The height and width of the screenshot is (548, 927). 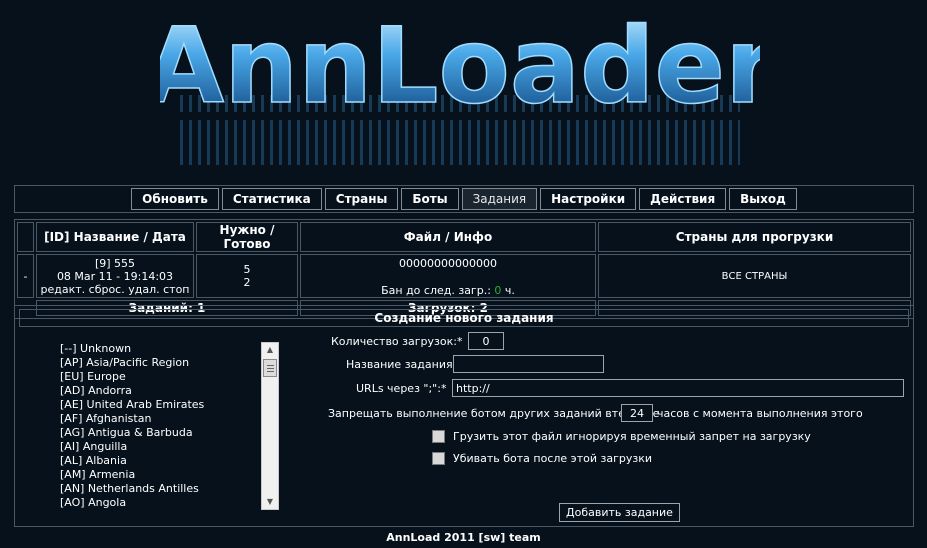 I want to click on country-option: [AD] Andorra, so click(x=169, y=391).